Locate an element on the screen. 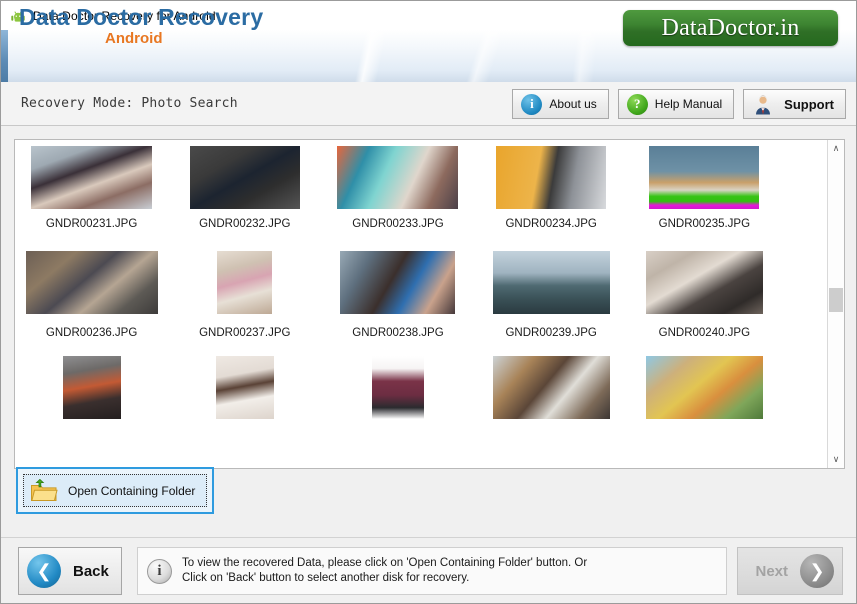 The height and width of the screenshot is (604, 857). thumbnail-item: GNDR00233.JPG is located at coordinates (397, 190).